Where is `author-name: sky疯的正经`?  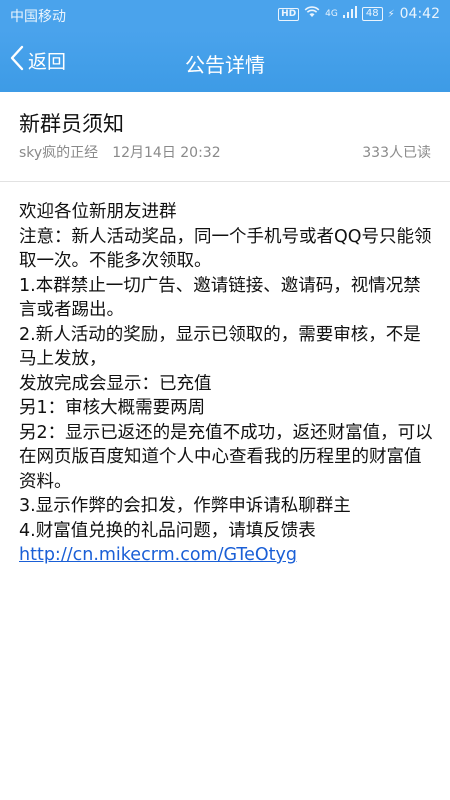
author-name: sky疯的正经 is located at coordinates (58, 153).